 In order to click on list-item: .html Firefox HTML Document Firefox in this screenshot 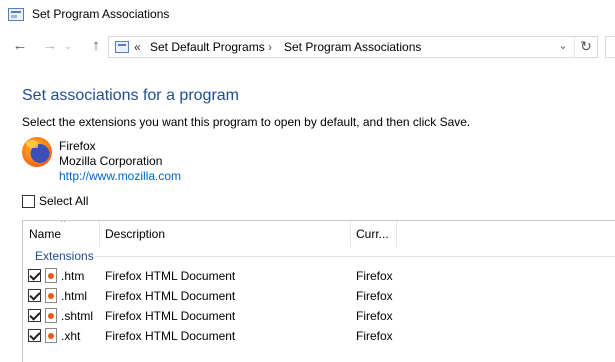, I will do `click(319, 296)`.